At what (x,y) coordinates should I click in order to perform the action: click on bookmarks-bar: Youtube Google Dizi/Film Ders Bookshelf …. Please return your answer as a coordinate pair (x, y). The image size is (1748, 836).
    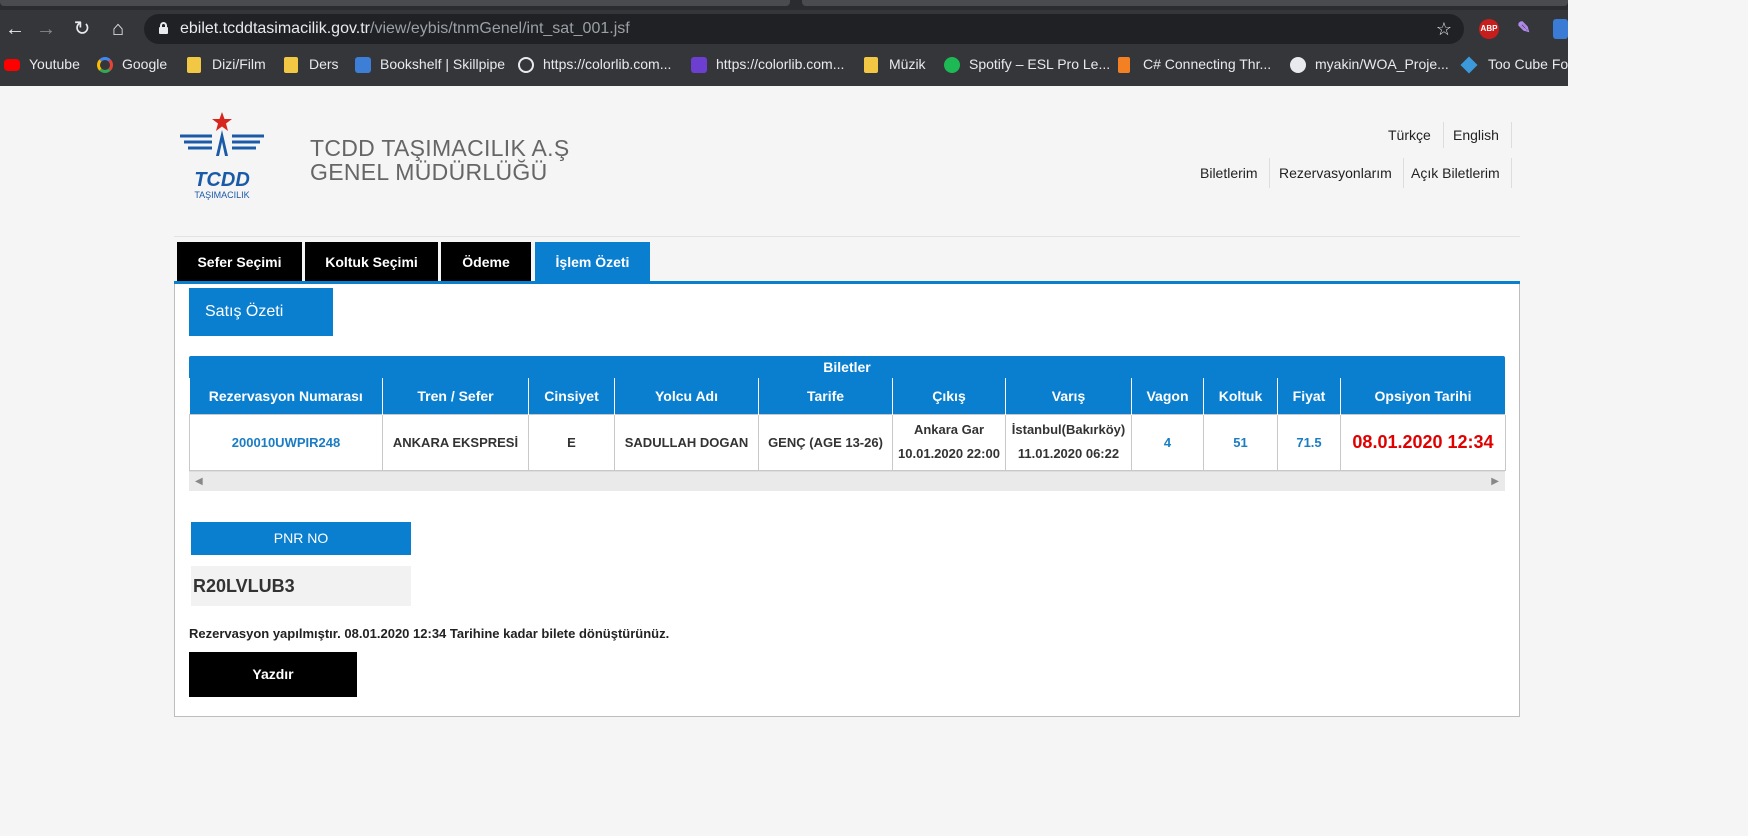
    Looking at the image, I should click on (784, 67).